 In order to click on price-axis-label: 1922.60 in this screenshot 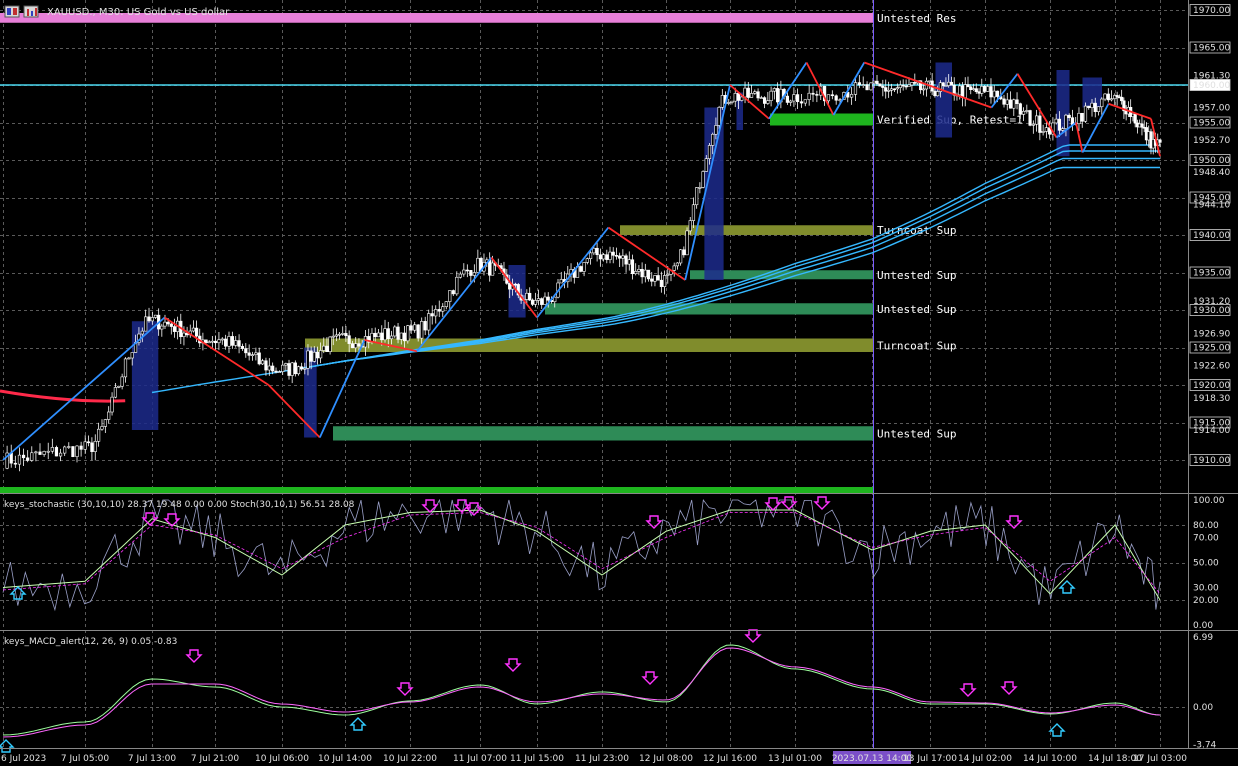, I will do `click(1211, 367)`.